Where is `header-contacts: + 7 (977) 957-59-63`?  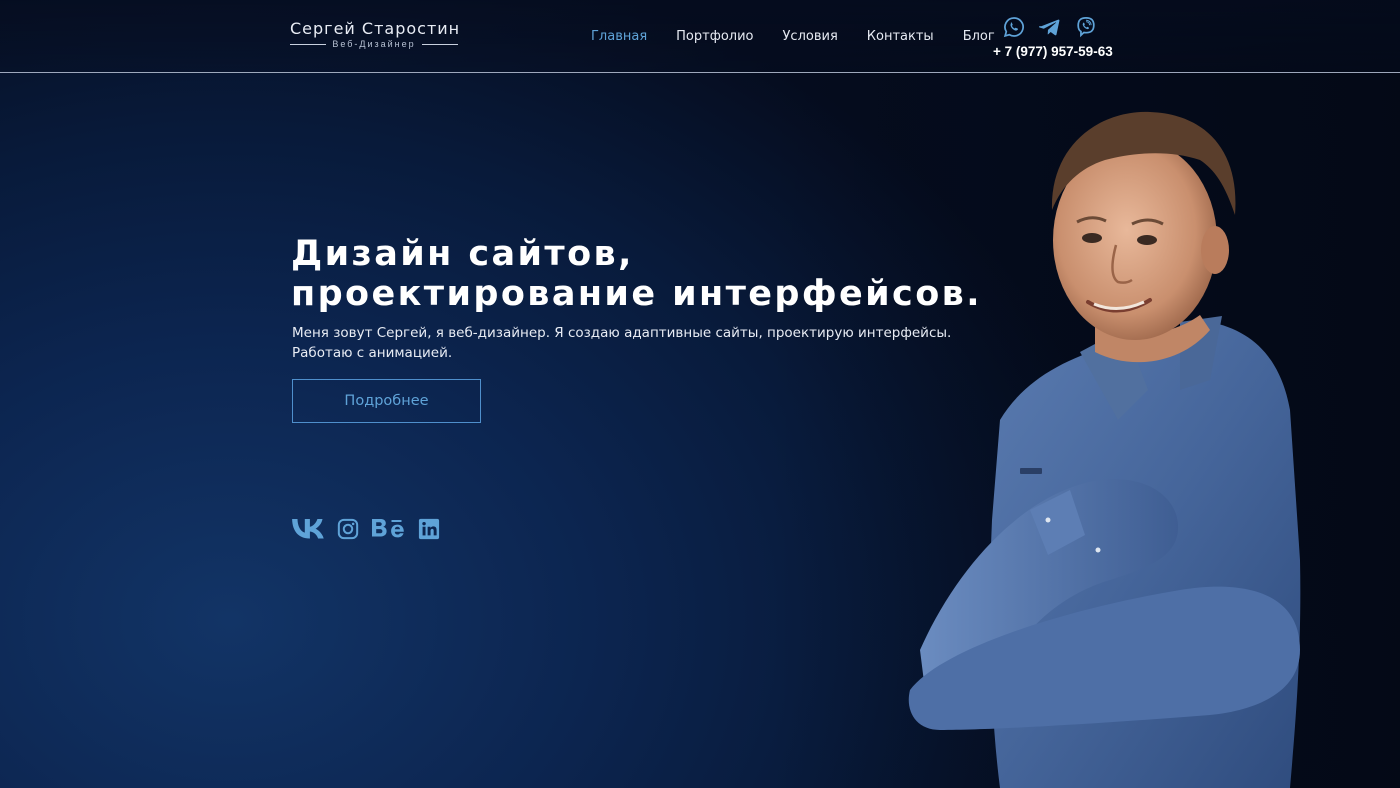
header-contacts: + 7 (977) 957-59-63 is located at coordinates (1053, 37).